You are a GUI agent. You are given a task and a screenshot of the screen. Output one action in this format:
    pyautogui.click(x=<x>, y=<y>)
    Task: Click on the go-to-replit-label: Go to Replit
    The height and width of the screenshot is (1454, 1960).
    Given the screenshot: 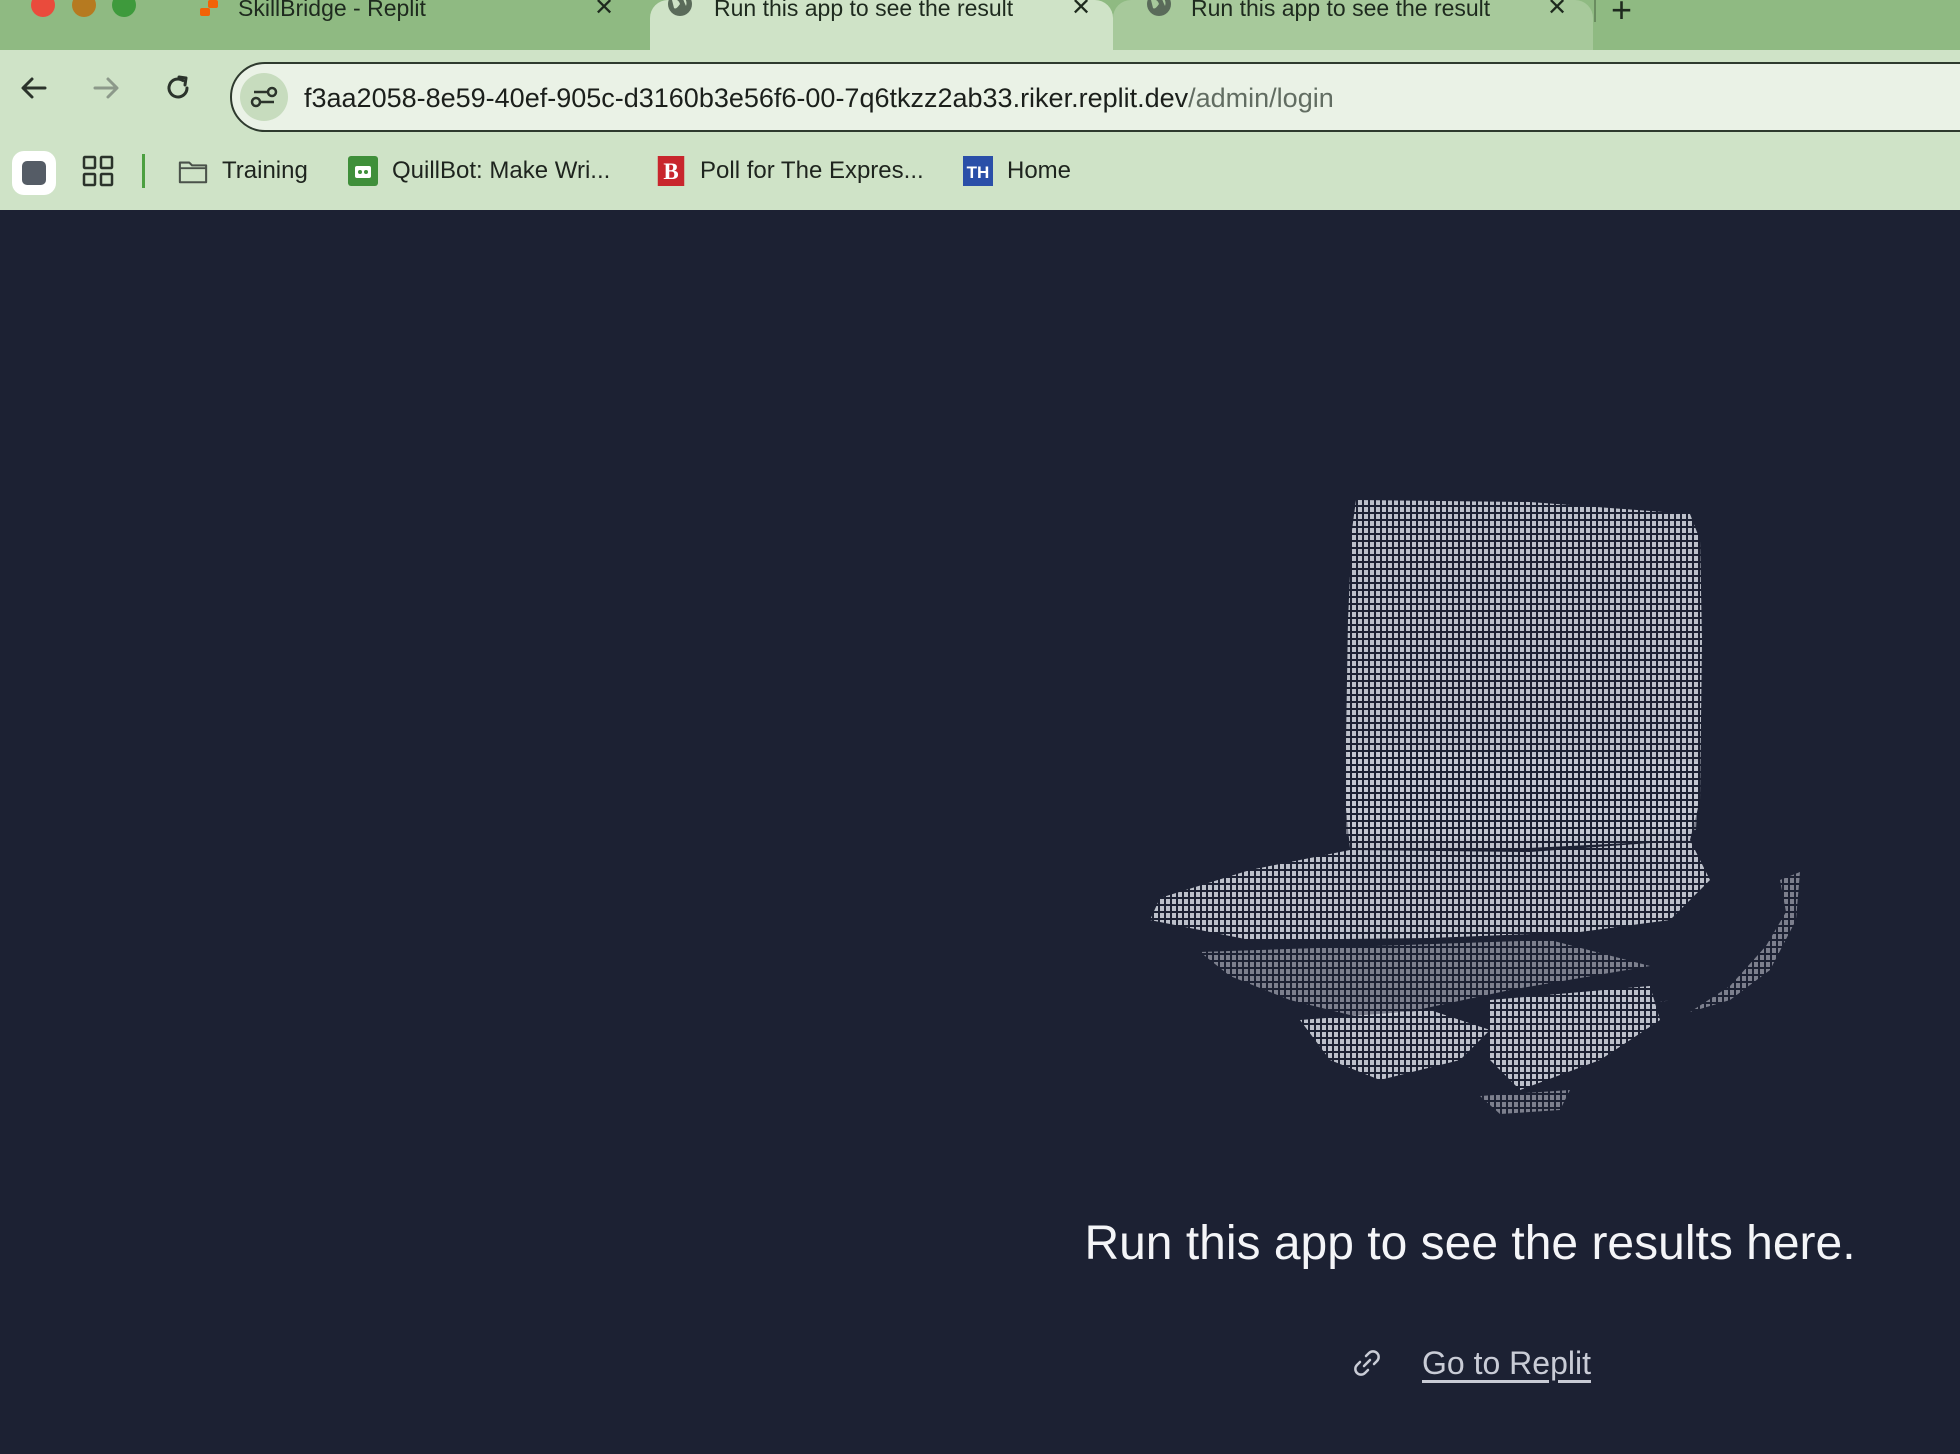 What is the action you would take?
    pyautogui.click(x=1506, y=1363)
    